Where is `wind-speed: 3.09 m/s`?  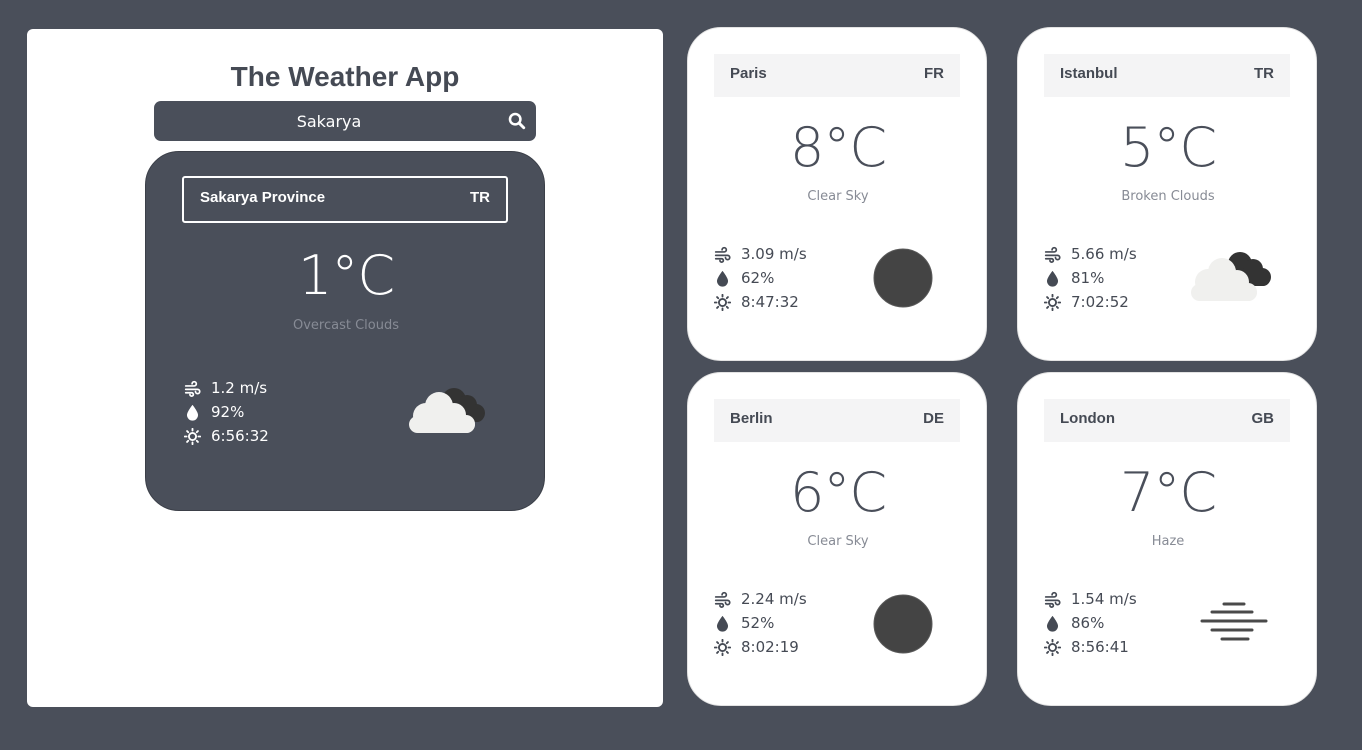
wind-speed: 3.09 m/s is located at coordinates (774, 254).